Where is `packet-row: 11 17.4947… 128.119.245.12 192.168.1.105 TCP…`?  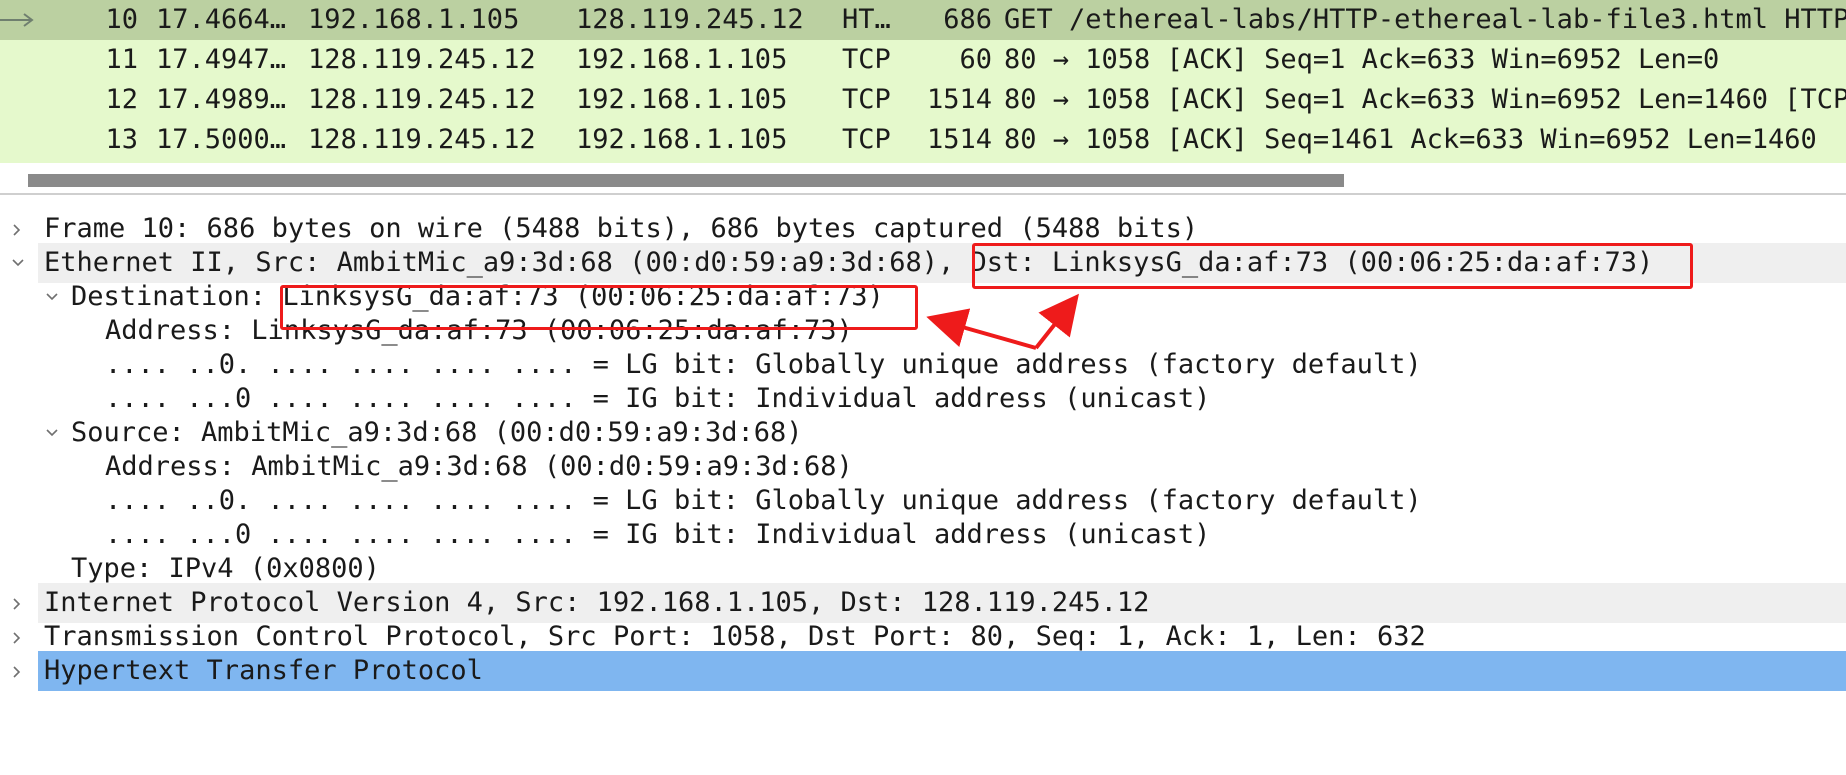 packet-row: 11 17.4947… 128.119.245.12 192.168.1.105 TCP… is located at coordinates (923, 60).